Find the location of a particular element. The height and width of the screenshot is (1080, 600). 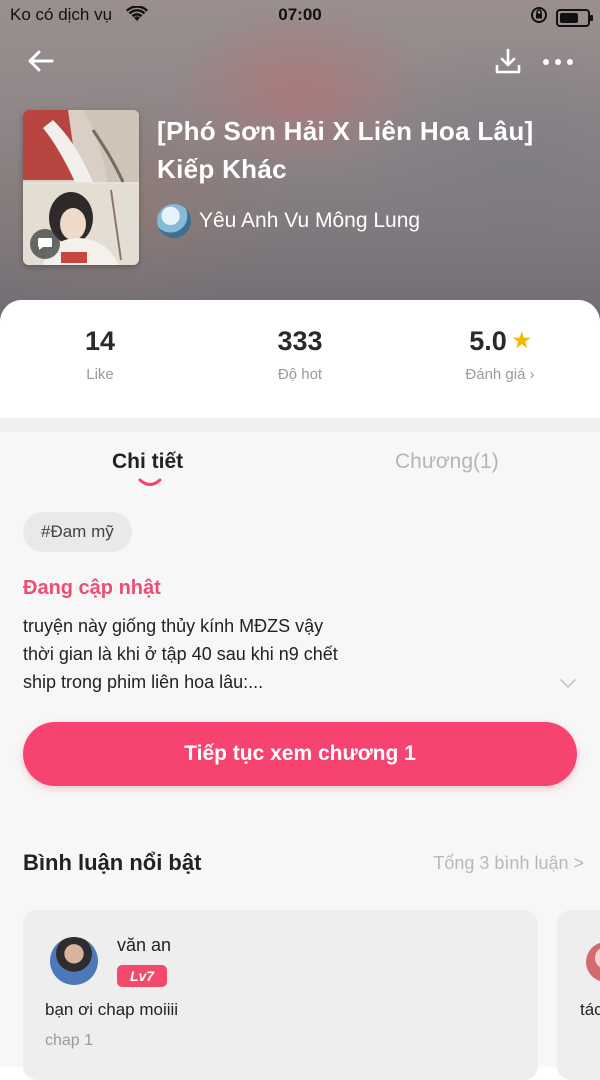

like-label: Like is located at coordinates (100, 374).